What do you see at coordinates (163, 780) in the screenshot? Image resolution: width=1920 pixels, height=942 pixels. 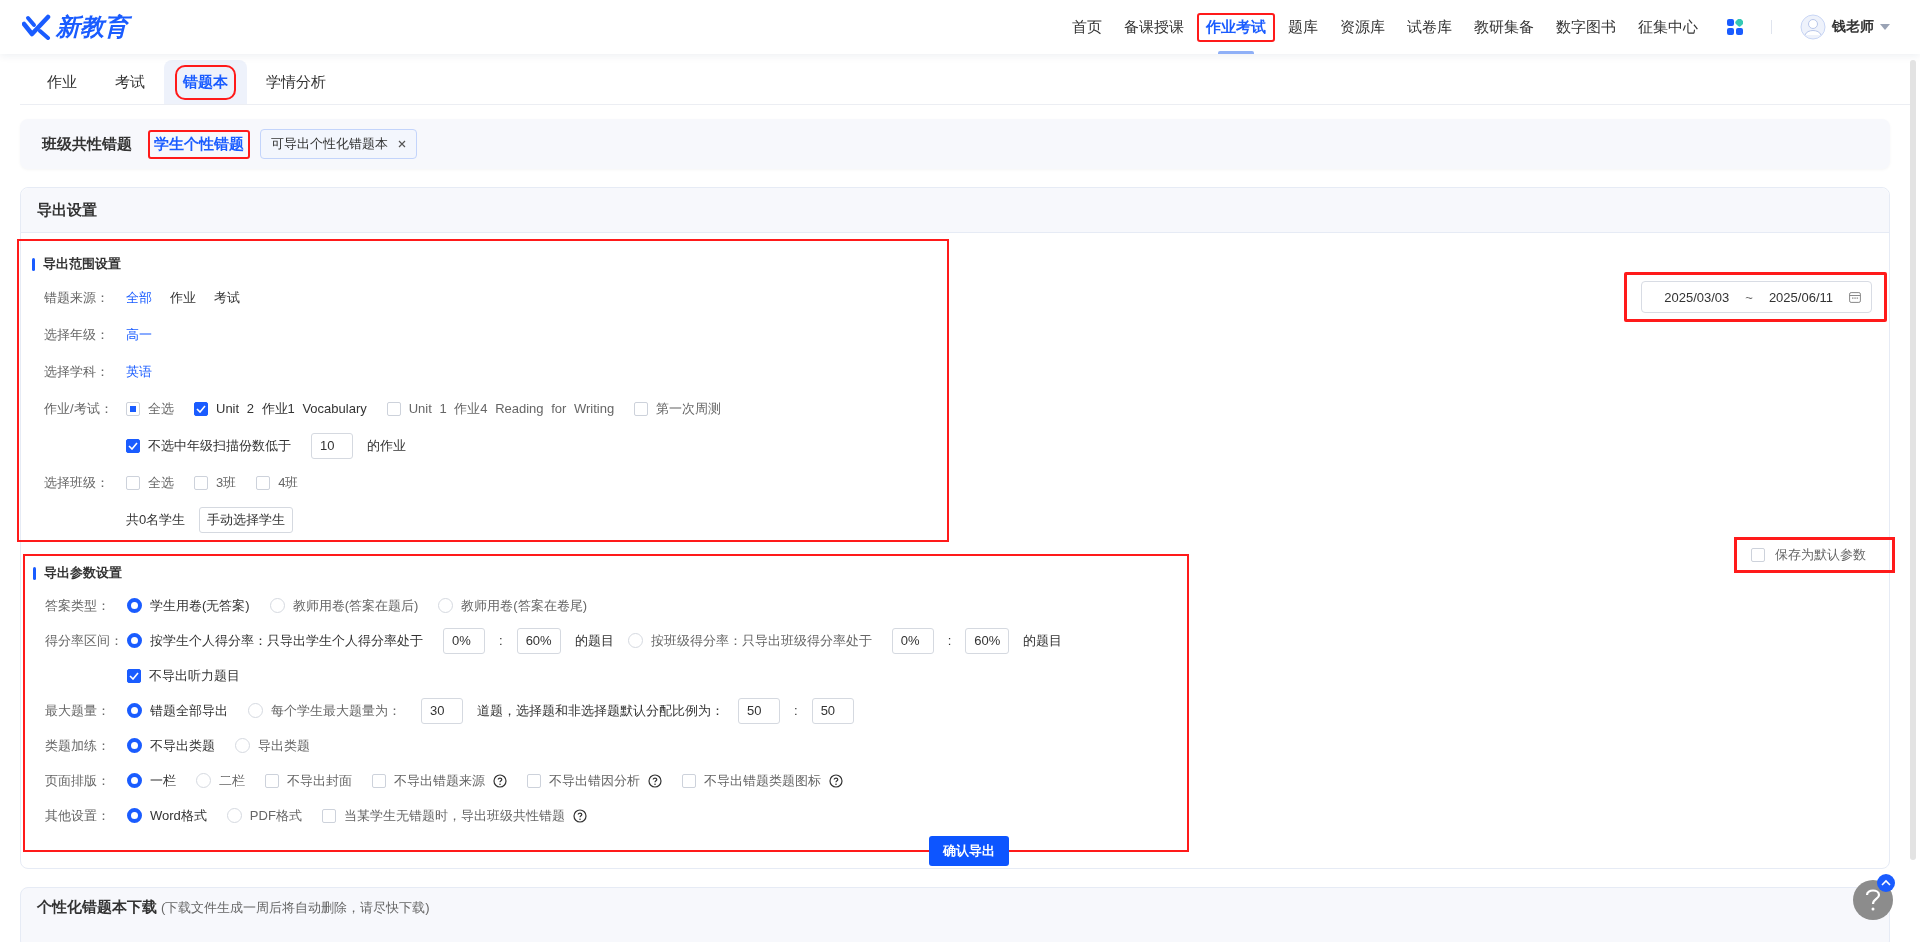 I see `radio-label: 一栏` at bounding box center [163, 780].